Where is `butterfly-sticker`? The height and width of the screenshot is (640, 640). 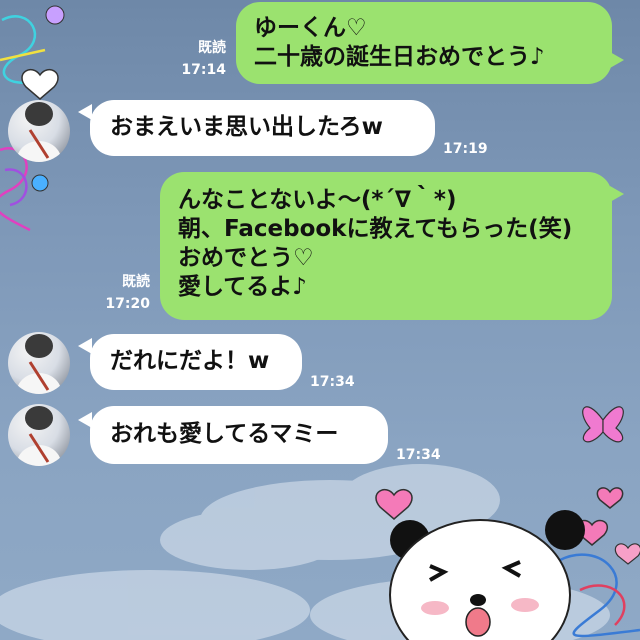 butterfly-sticker is located at coordinates (603, 424).